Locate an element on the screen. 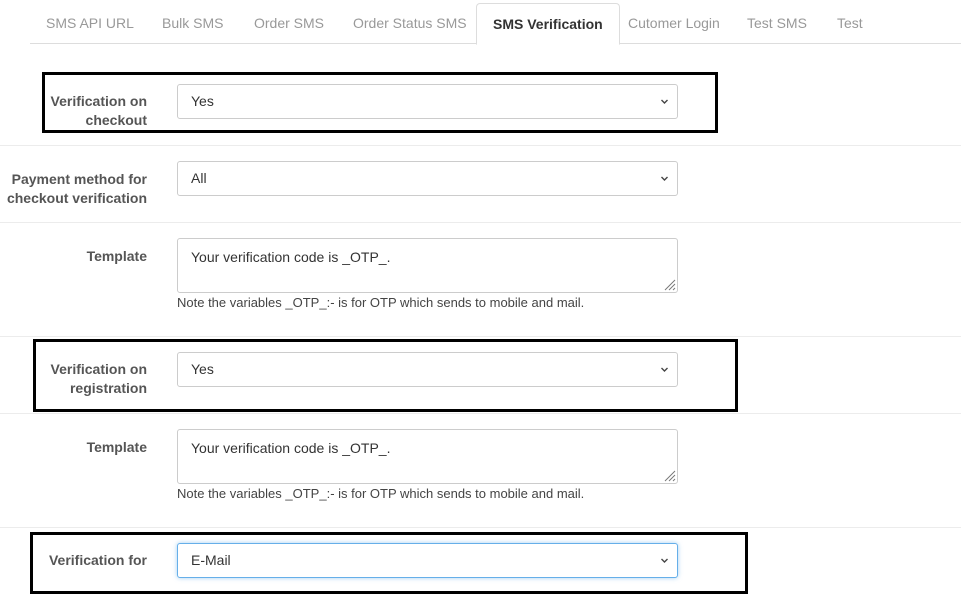  registration-verification-label-line1: Verification on is located at coordinates (98, 369).